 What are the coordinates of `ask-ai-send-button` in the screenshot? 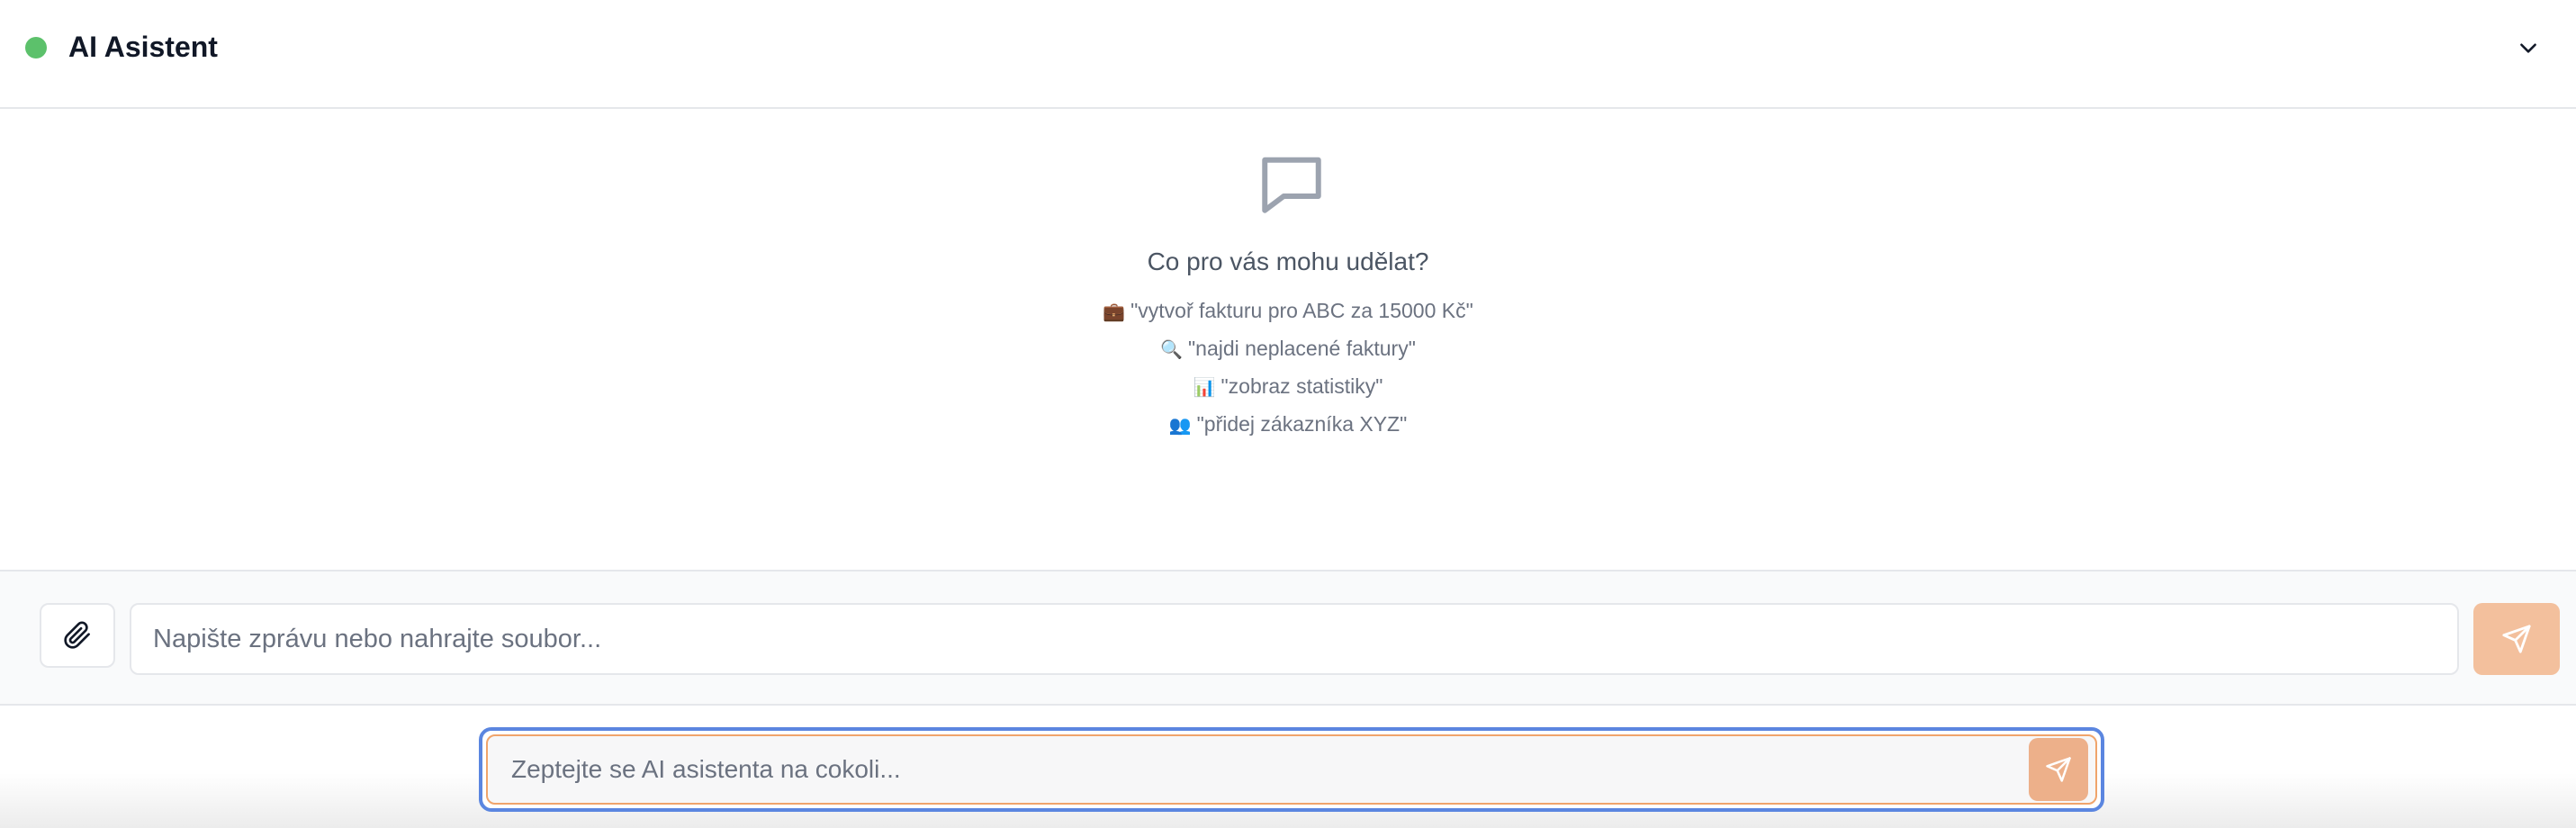 It's located at (2058, 769).